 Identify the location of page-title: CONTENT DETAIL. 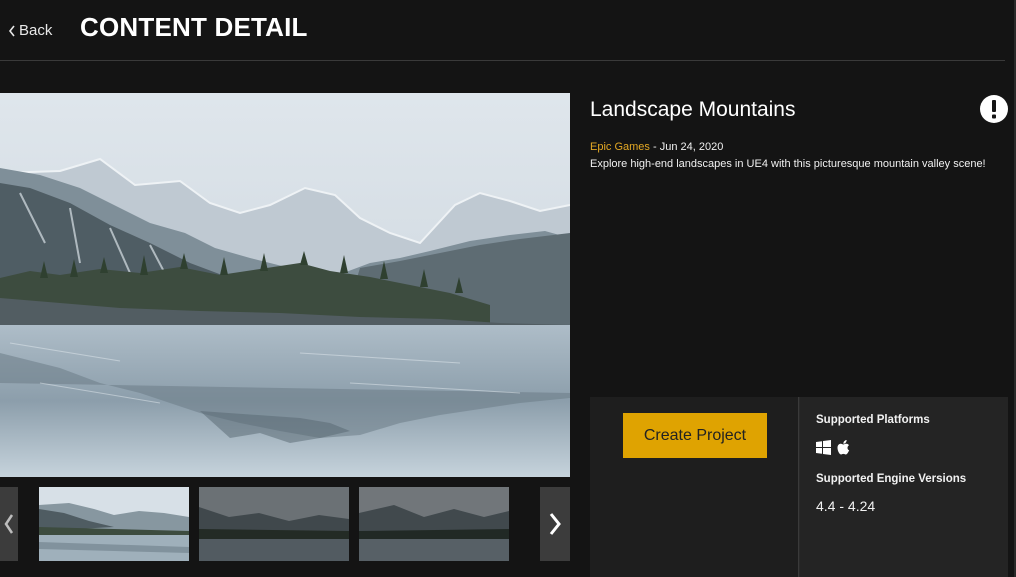
(194, 27).